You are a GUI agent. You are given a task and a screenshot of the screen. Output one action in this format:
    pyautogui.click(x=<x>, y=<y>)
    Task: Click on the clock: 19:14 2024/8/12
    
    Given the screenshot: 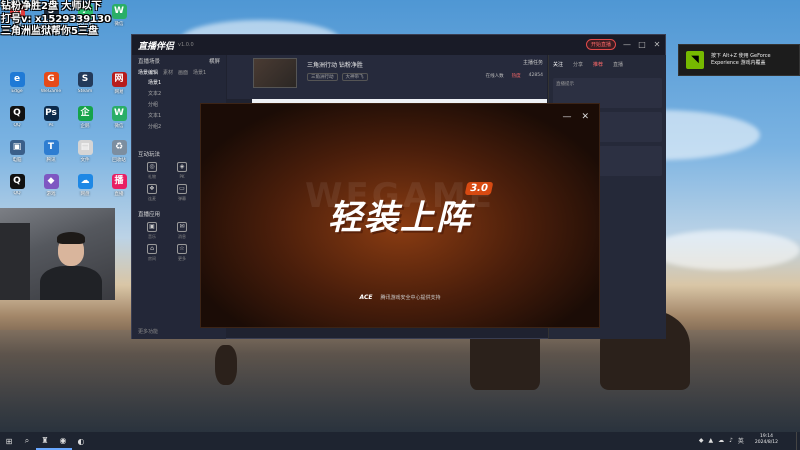 What is the action you would take?
    pyautogui.click(x=766, y=440)
    